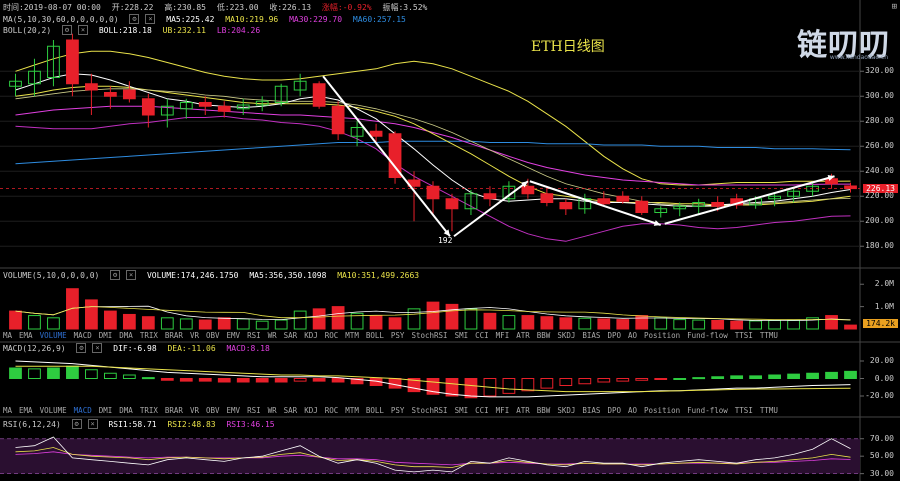 This screenshot has height=481, width=900. Describe the element at coordinates (132, 424) in the screenshot. I see `rsi1-value: RSI1:58.71` at that location.